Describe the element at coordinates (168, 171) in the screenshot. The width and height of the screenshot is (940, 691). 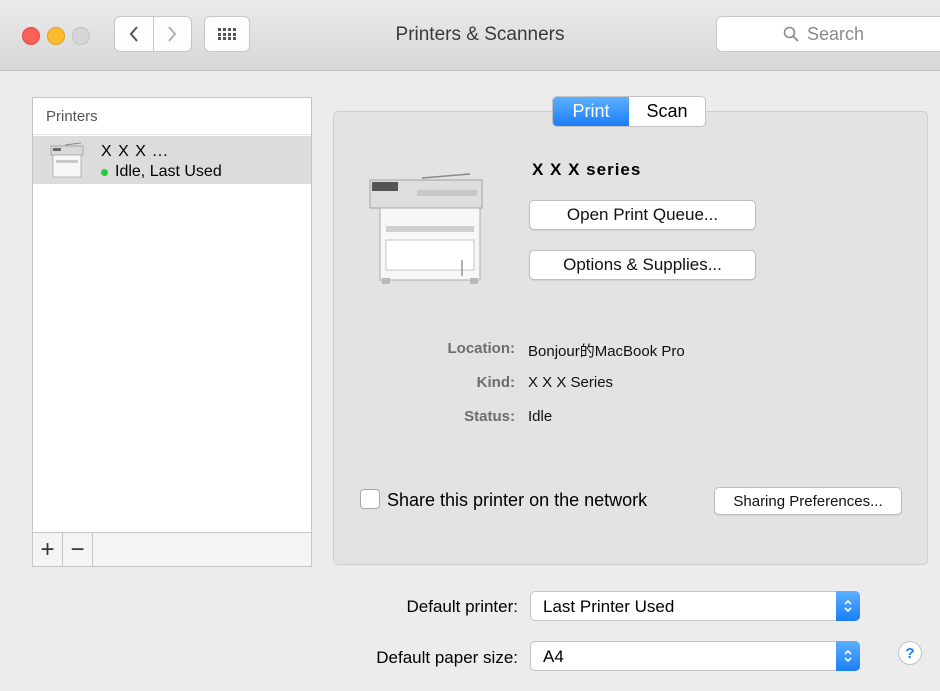
I see `printer-status-text: Idle, Last Used` at that location.